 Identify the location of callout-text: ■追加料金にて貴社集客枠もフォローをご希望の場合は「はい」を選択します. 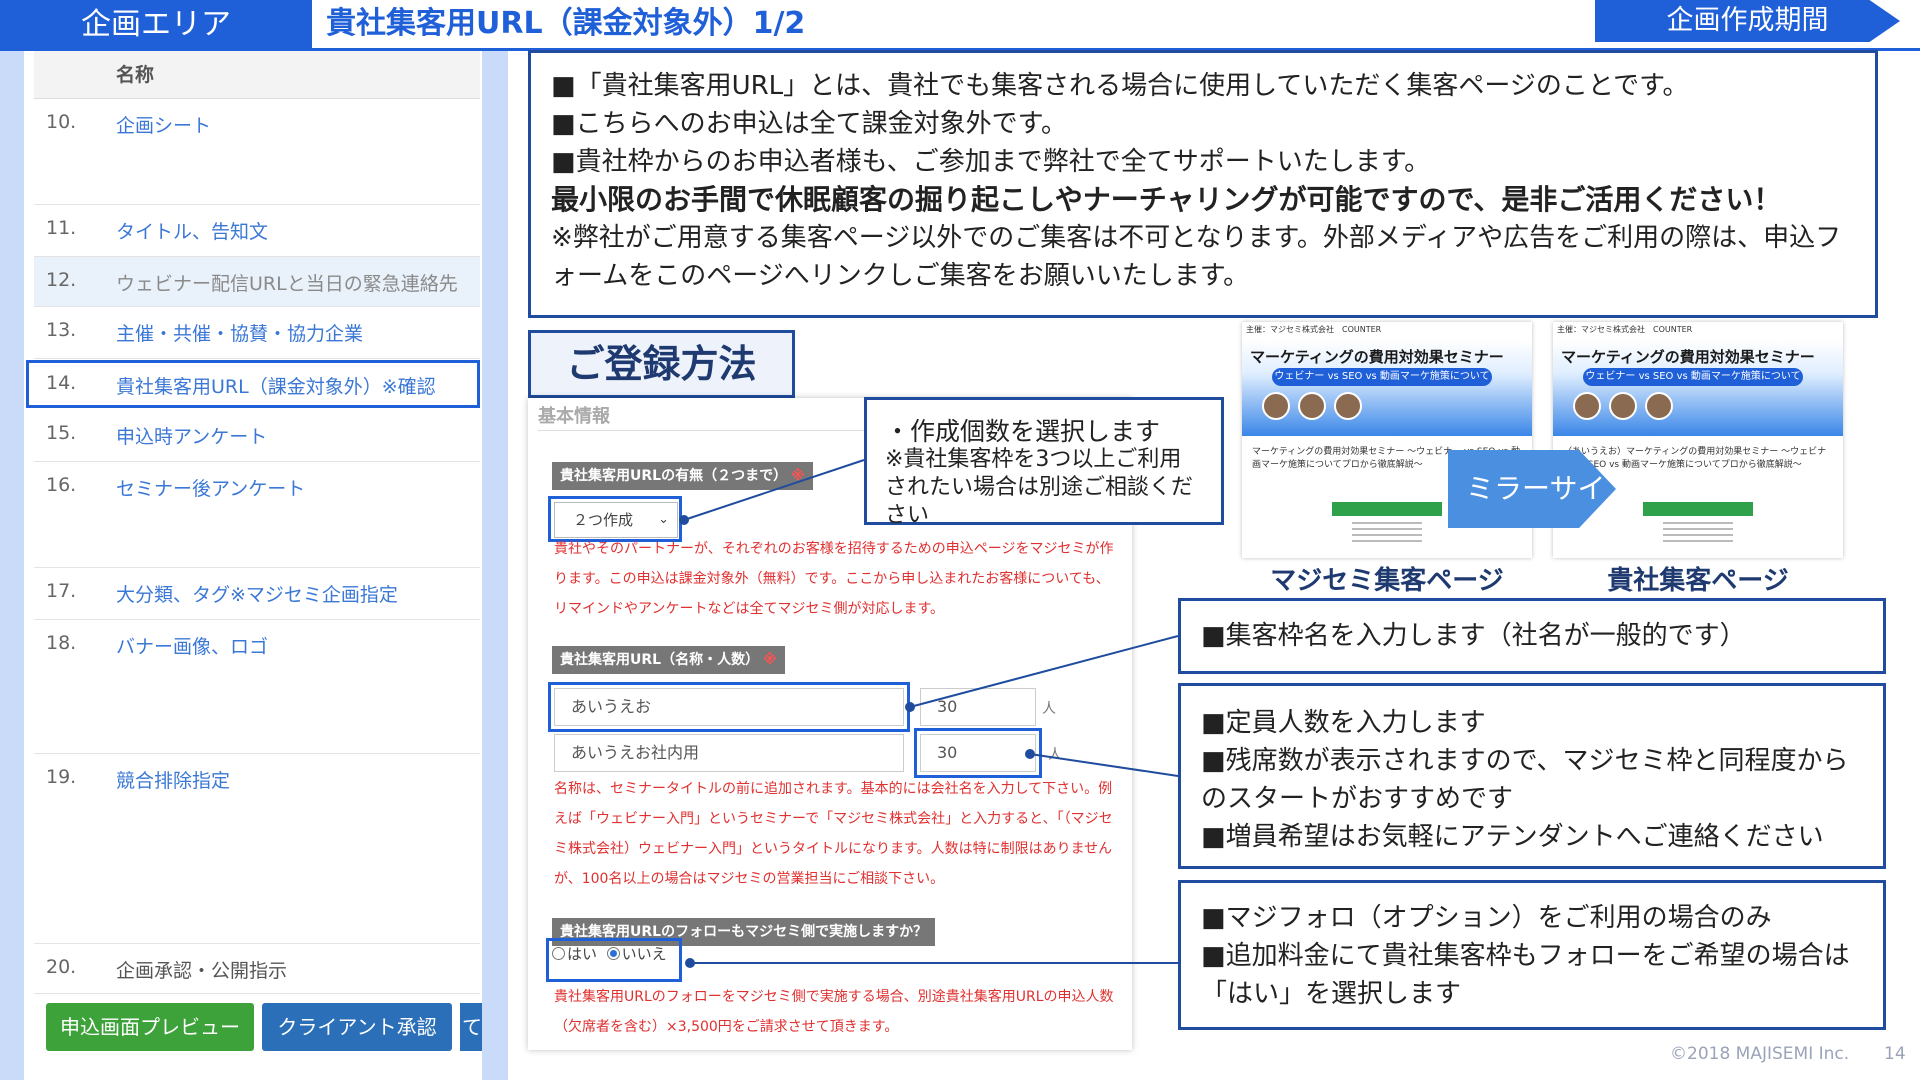
(1525, 975).